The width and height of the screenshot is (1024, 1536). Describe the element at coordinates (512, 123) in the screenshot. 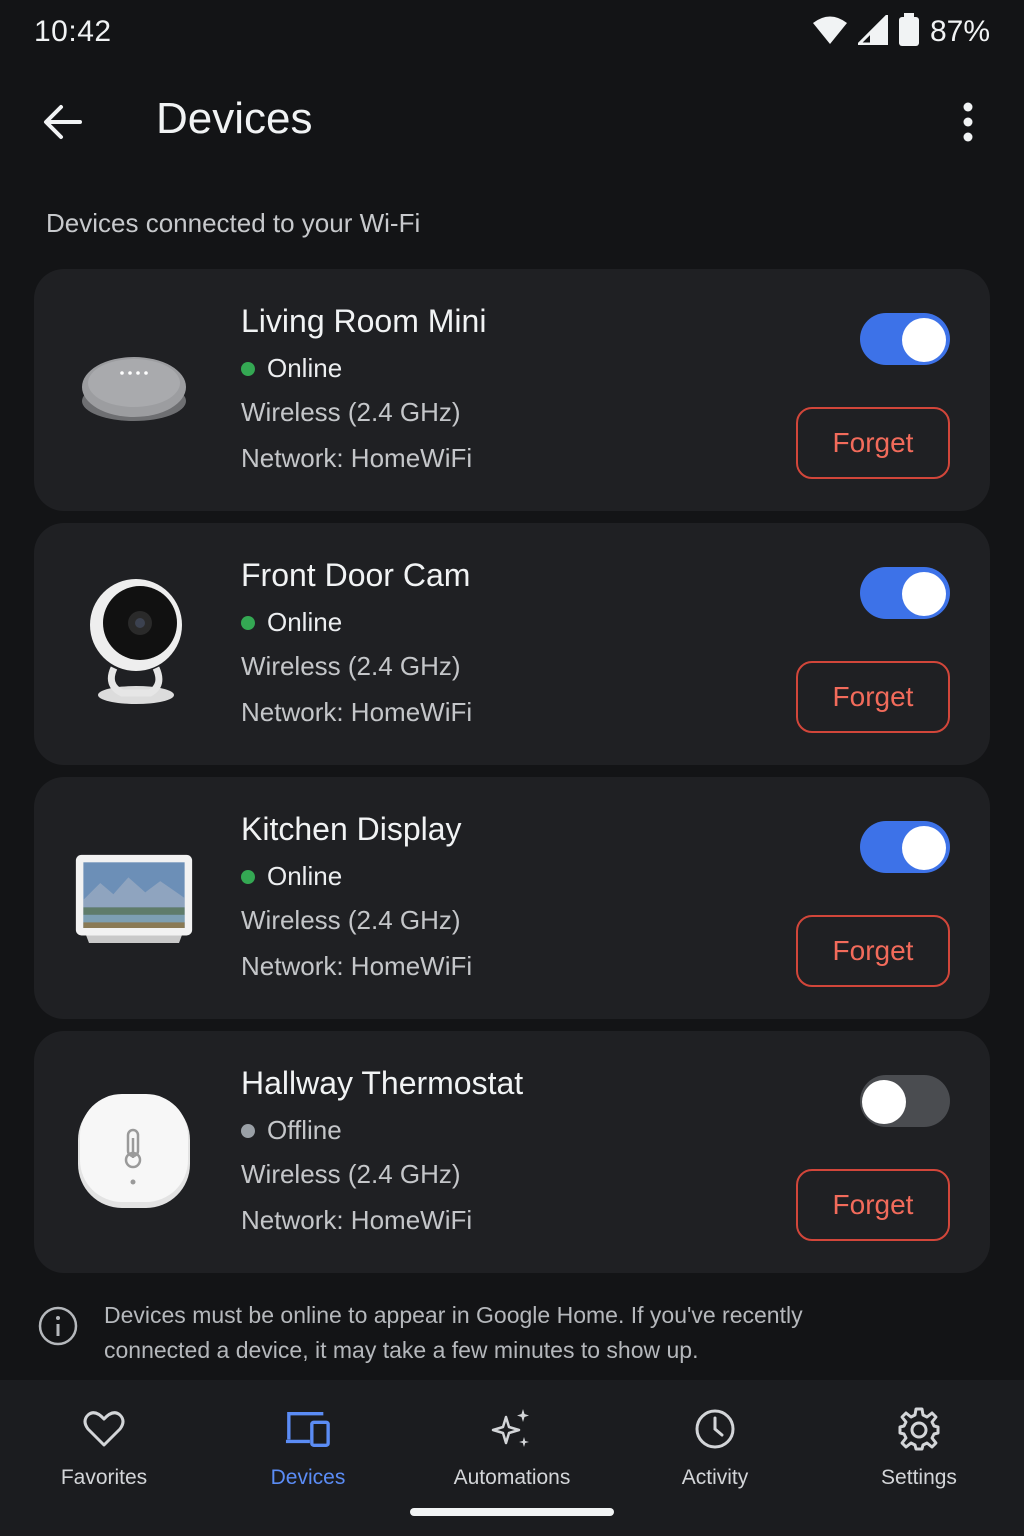

I see `app-bar: Devices` at that location.